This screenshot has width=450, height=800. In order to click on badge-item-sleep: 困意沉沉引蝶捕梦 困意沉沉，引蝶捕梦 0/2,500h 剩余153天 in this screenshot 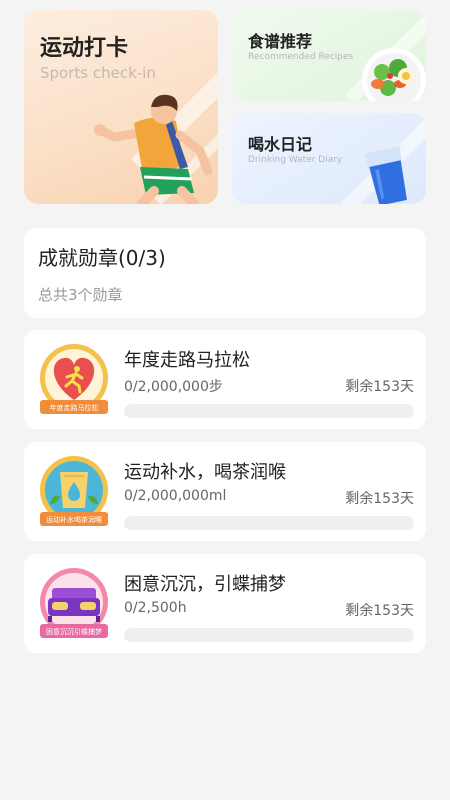, I will do `click(225, 603)`.